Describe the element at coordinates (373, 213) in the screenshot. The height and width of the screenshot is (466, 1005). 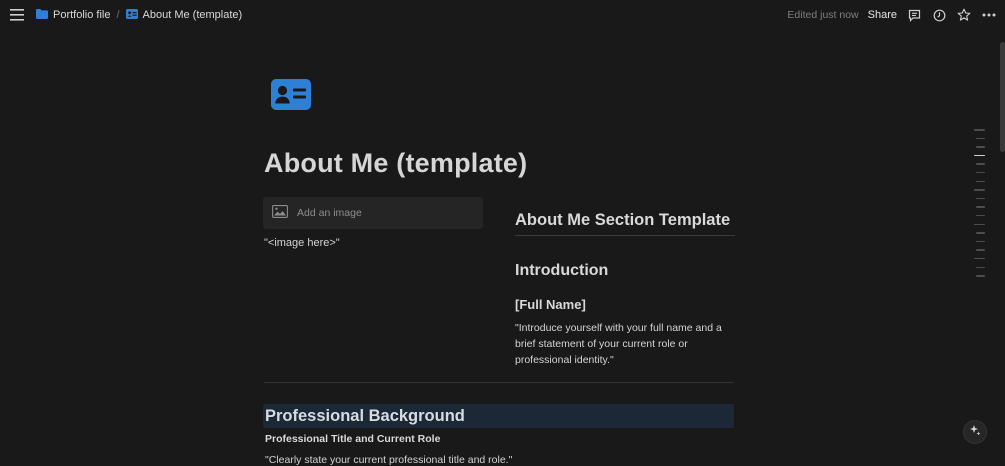
I see `add-image-button: Add an image` at that location.